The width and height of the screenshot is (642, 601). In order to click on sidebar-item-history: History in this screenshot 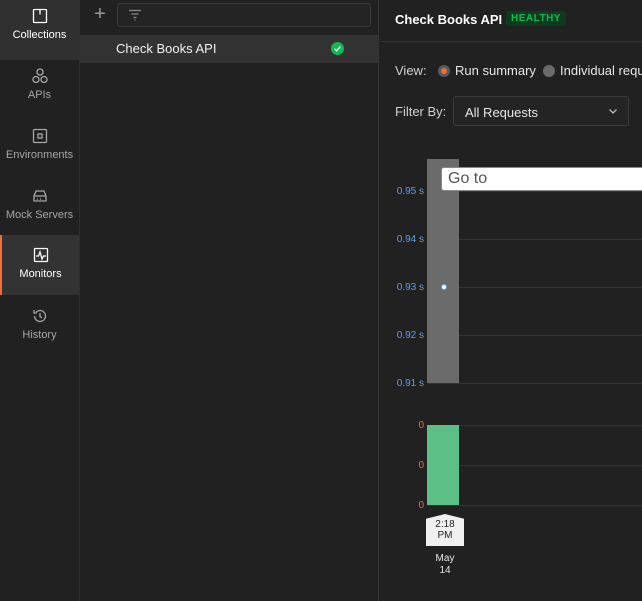, I will do `click(39, 330)`.